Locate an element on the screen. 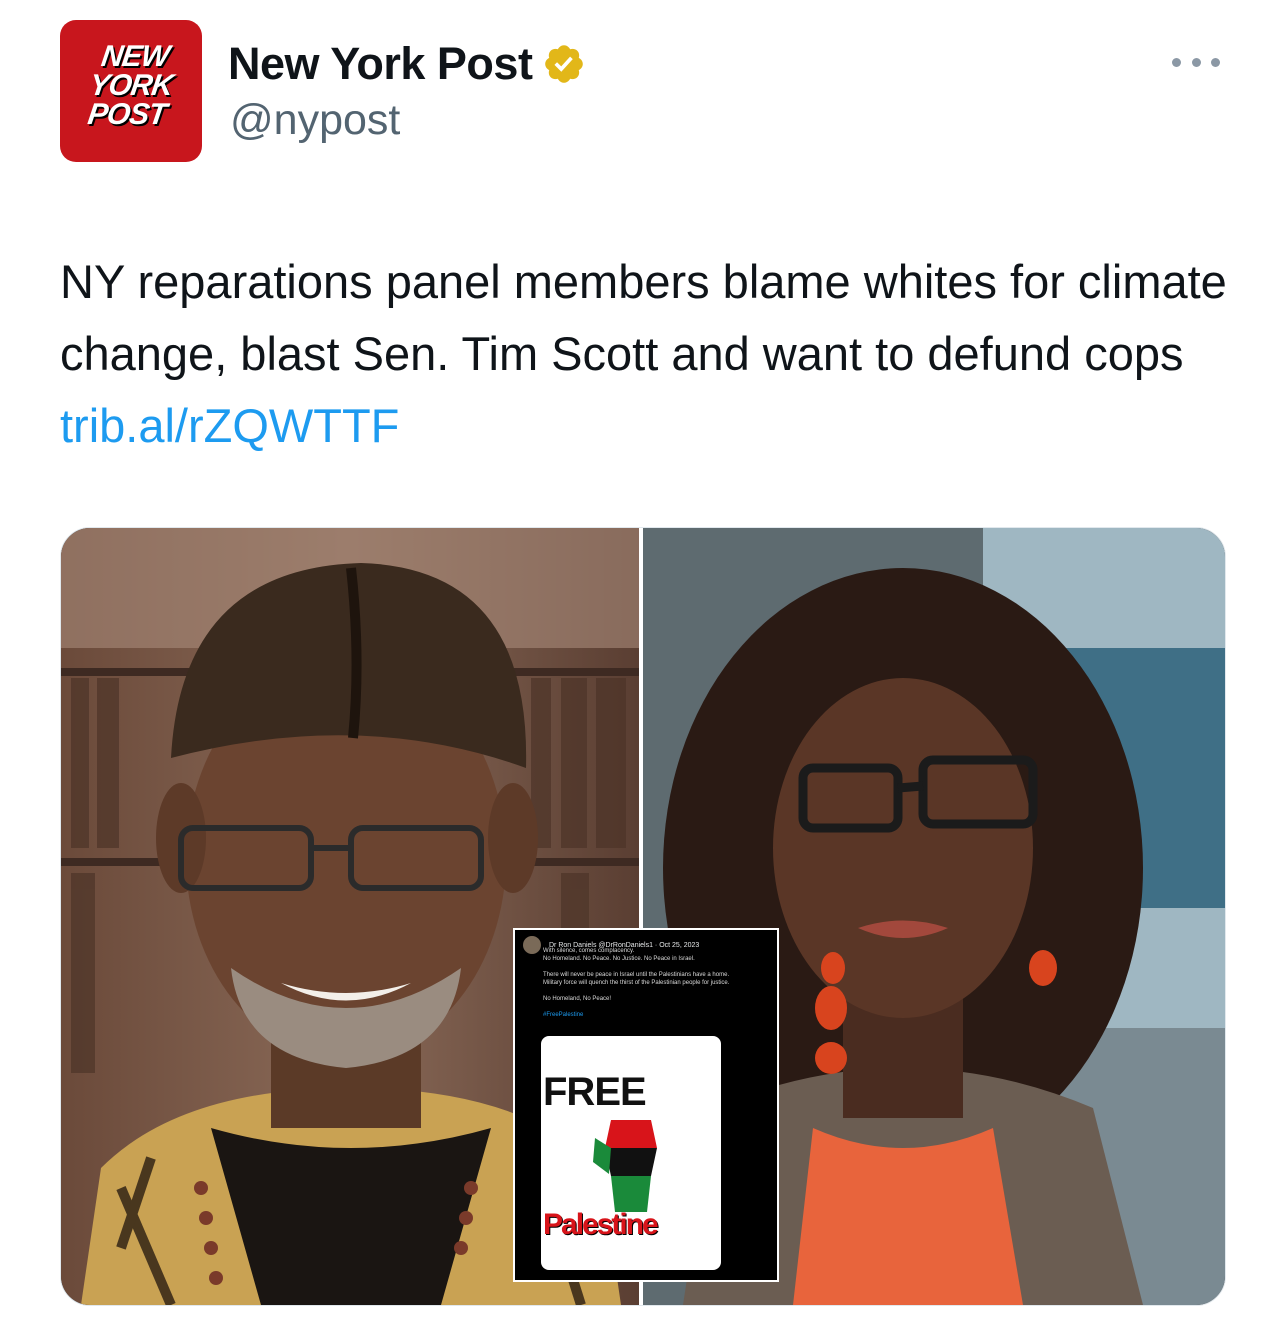 Image resolution: width=1284 pixels, height=1334 pixels. account-name: New York Post is located at coordinates (380, 64).